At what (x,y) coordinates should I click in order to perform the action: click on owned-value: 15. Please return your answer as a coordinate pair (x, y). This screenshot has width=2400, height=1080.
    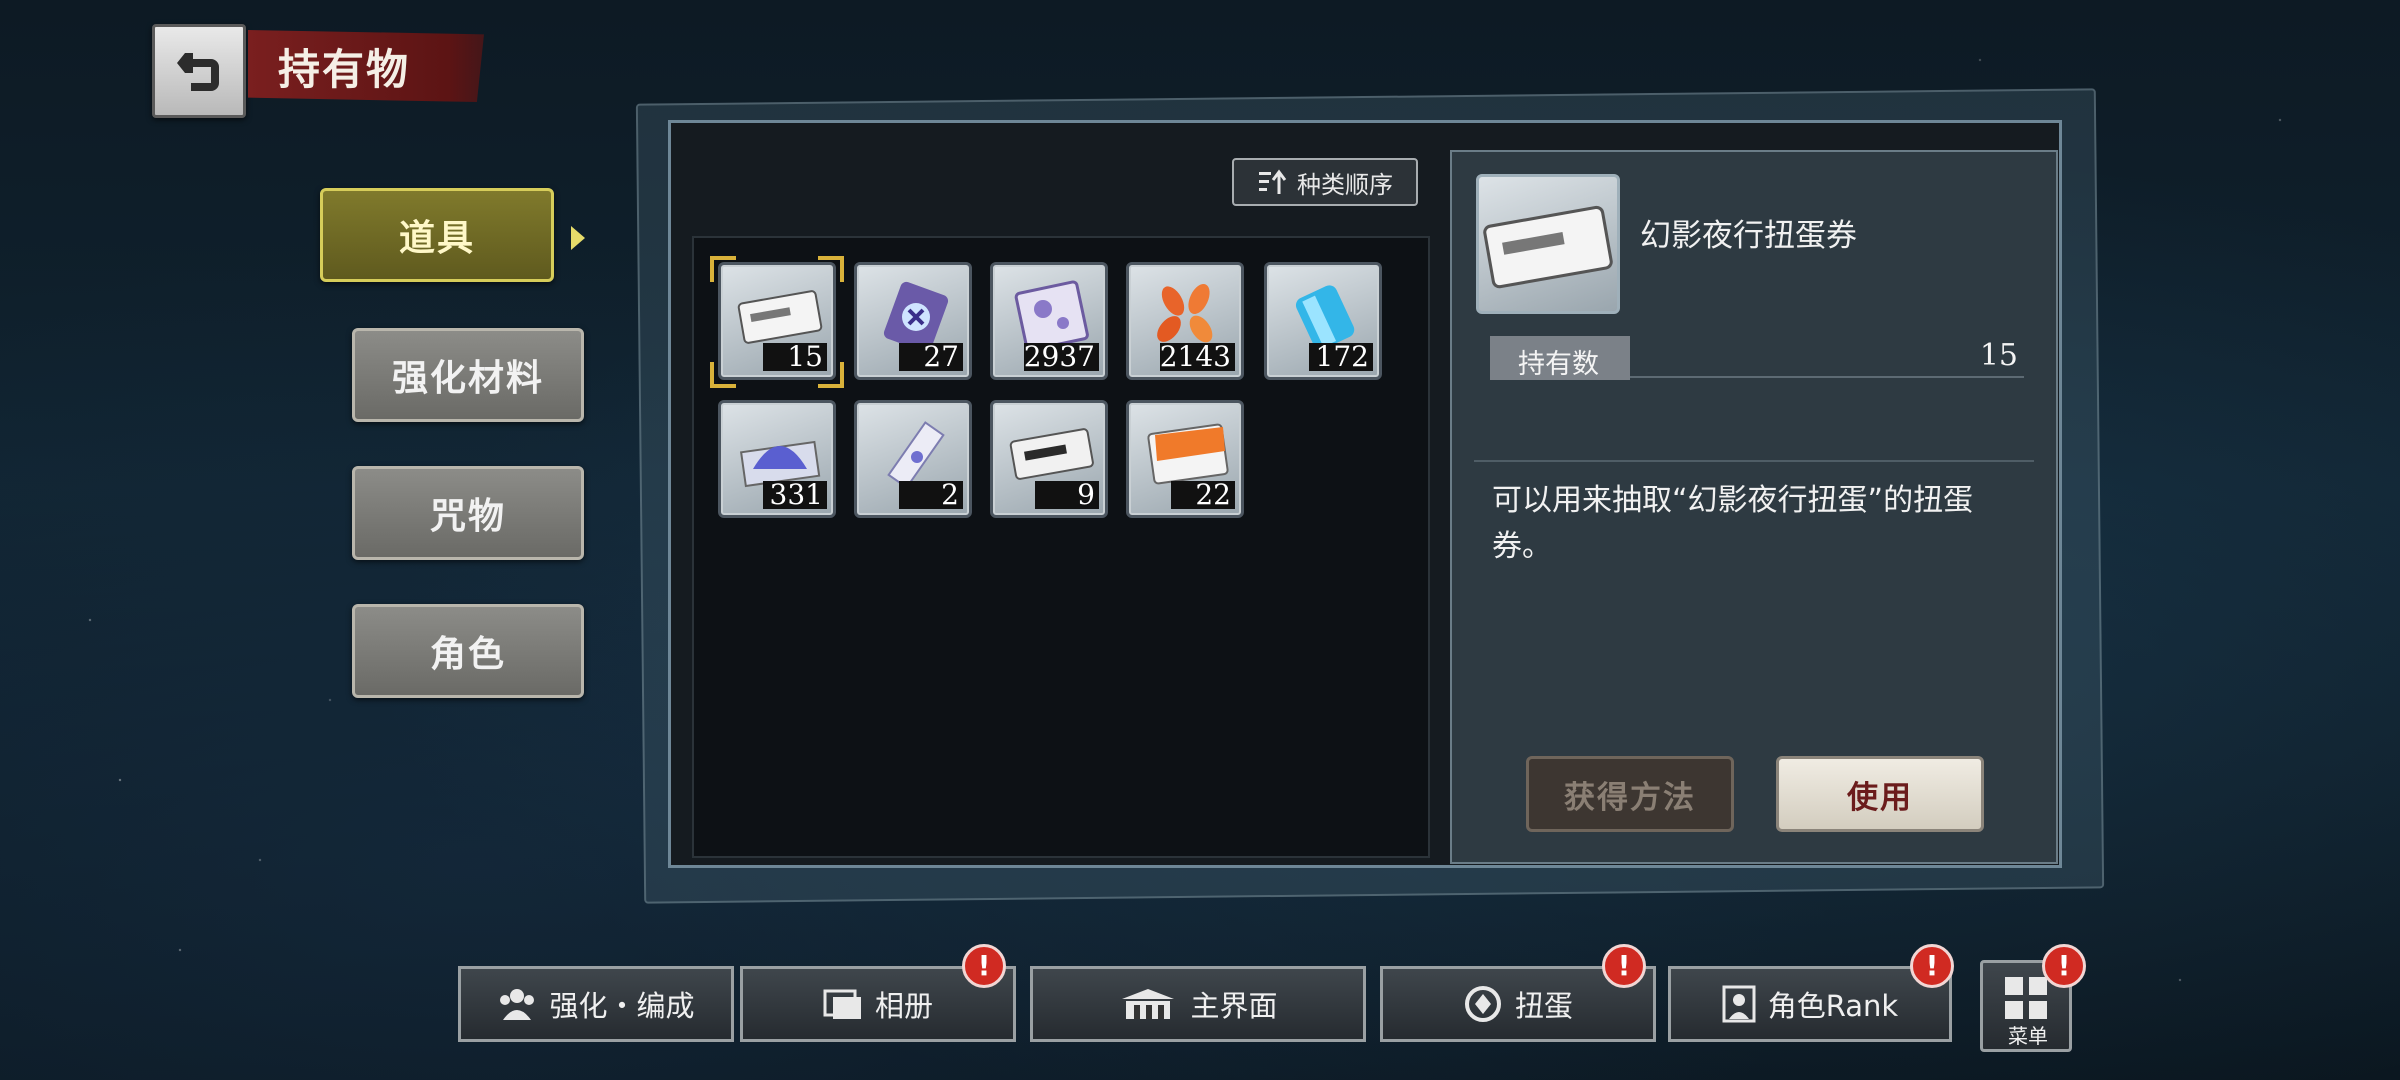
    Looking at the image, I should click on (1998, 355).